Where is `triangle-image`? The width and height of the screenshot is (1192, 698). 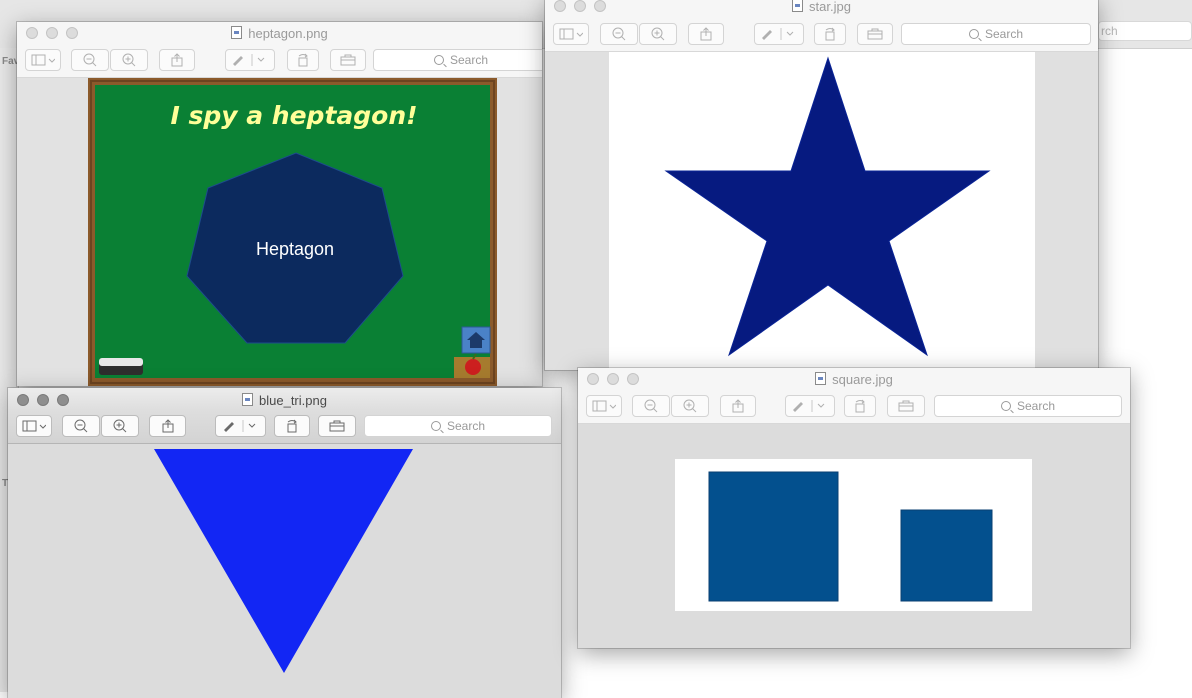 triangle-image is located at coordinates (283, 561).